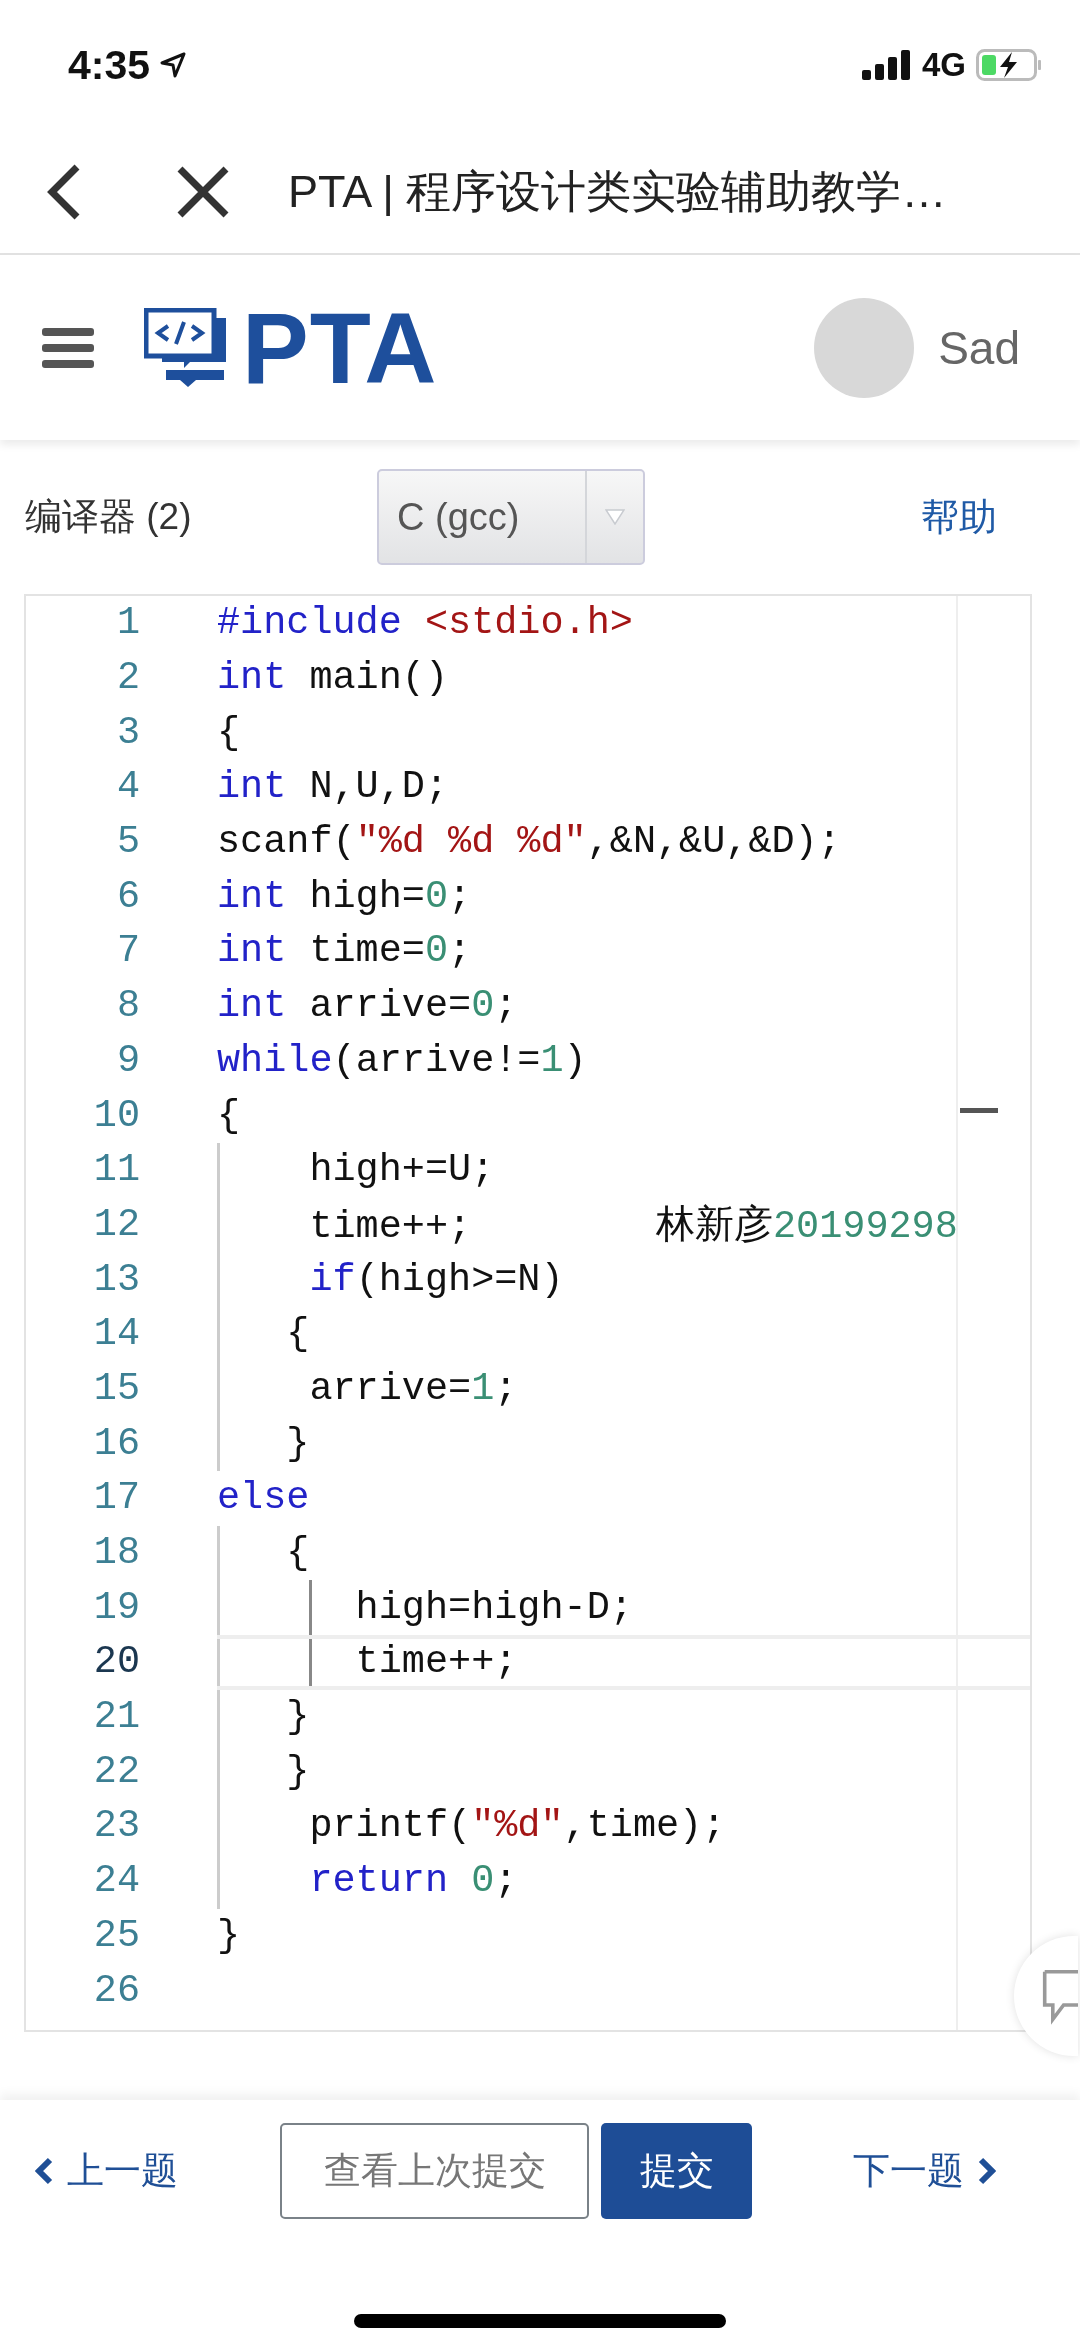  Describe the element at coordinates (173, 65) in the screenshot. I see `location-arrow-icon` at that location.